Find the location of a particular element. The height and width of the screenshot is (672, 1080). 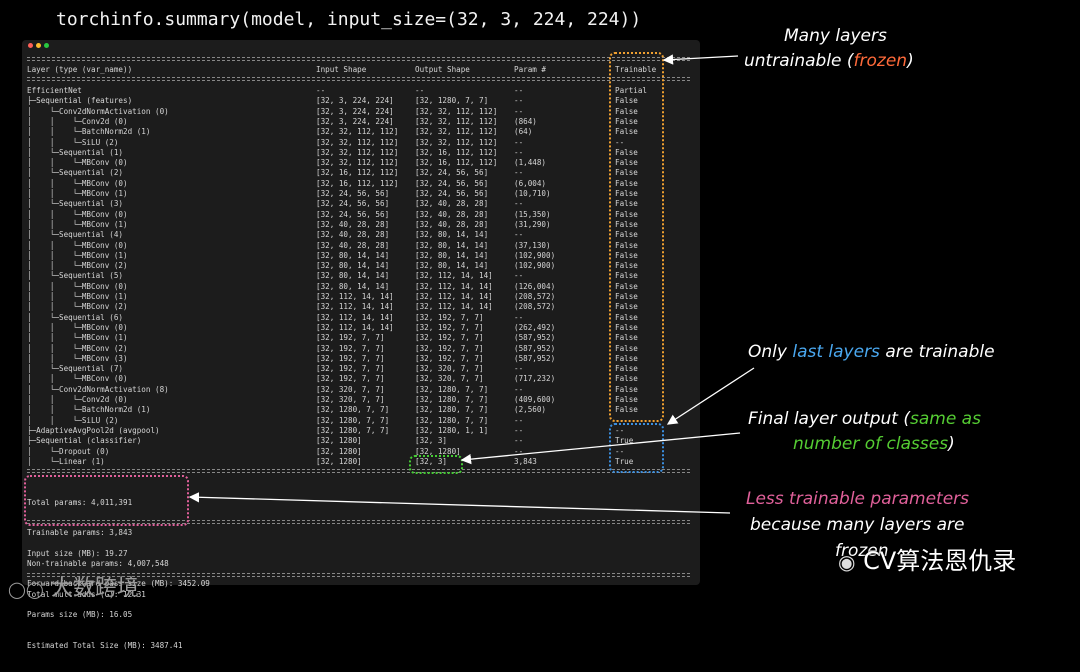

note-final-layer: Final layer output (same as is located at coordinates (864, 419).